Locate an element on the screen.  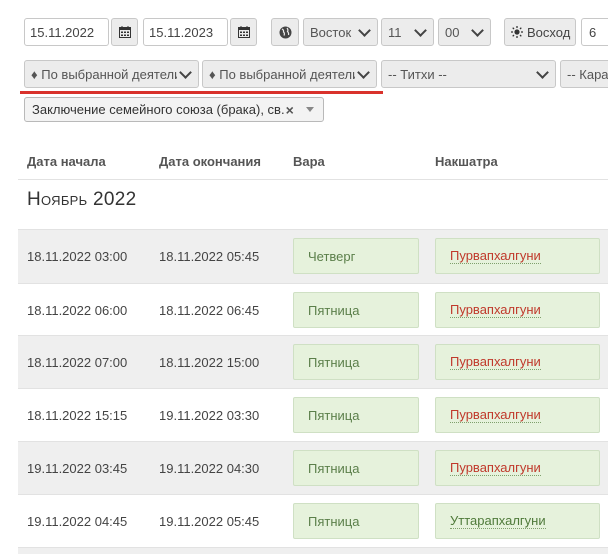
tithi-select: -- Титхи -- is located at coordinates (468, 74).